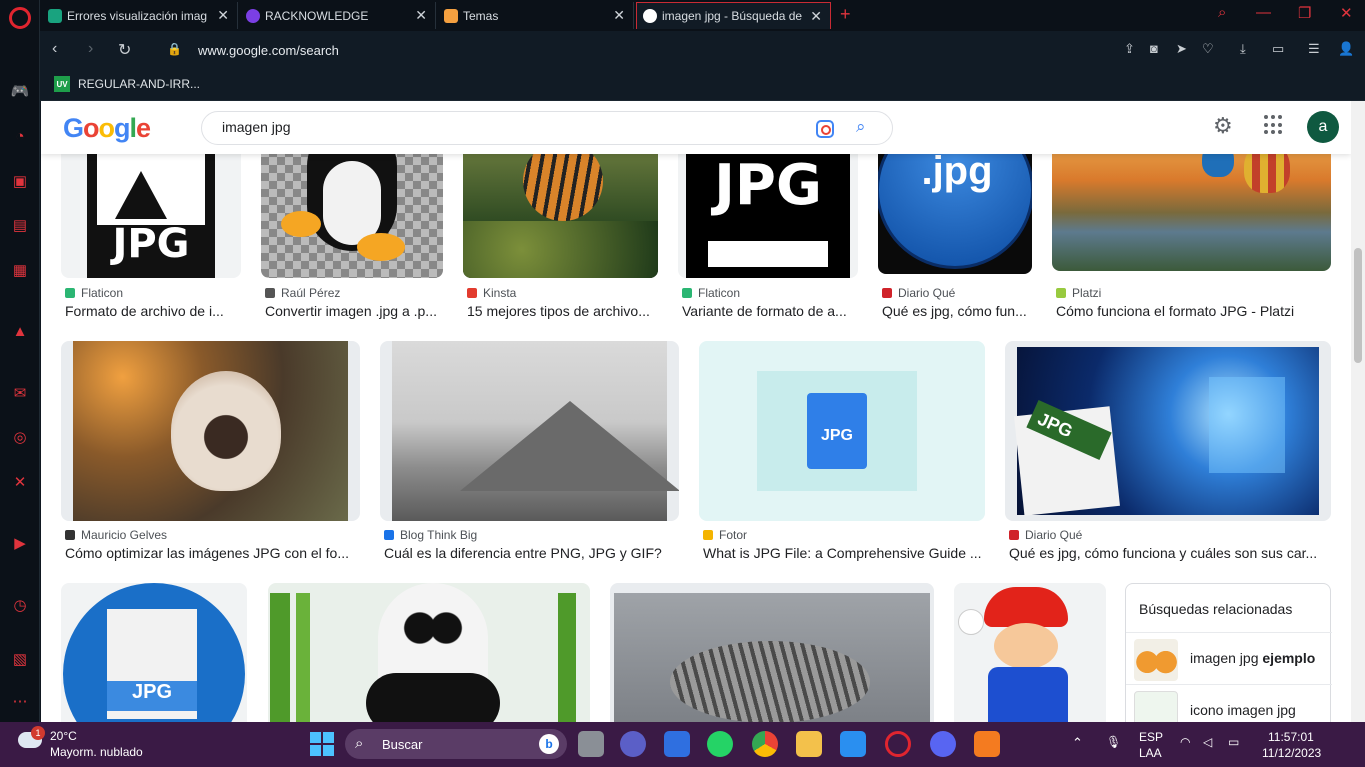 The image size is (1365, 767). Describe the element at coordinates (1278, 49) in the screenshot. I see `battery-saver-icon: ▭` at that location.